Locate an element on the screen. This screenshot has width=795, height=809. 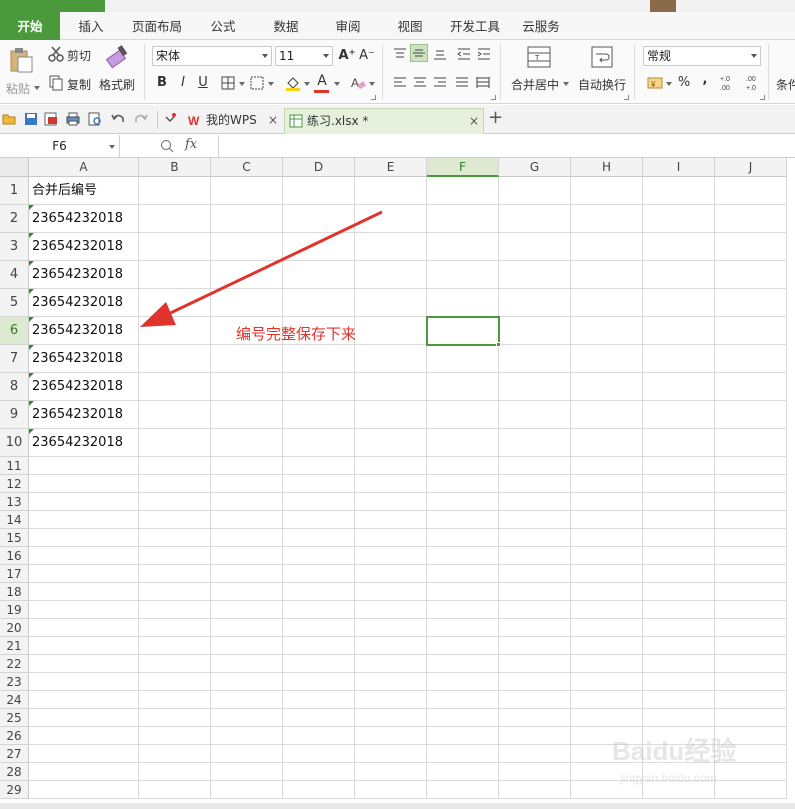
align-left-icon is located at coordinates (400, 83).